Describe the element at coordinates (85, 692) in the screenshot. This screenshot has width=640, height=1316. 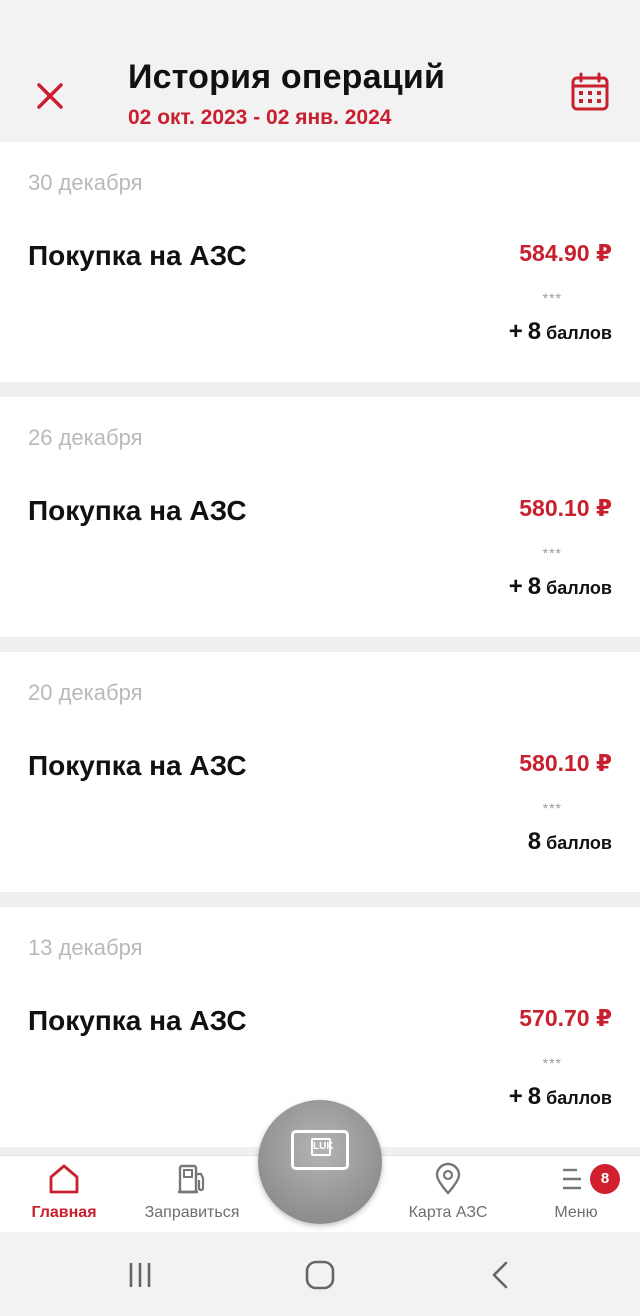
I see `transaction-date: 20 декабря` at that location.